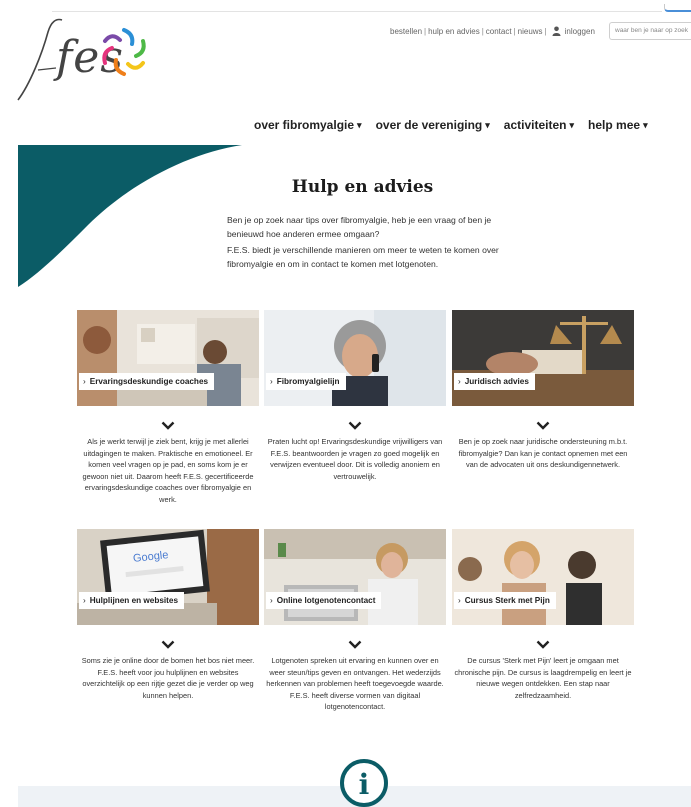 The width and height of the screenshot is (691, 807). I want to click on card-label: › Cursus Sterk met Pijn, so click(505, 600).